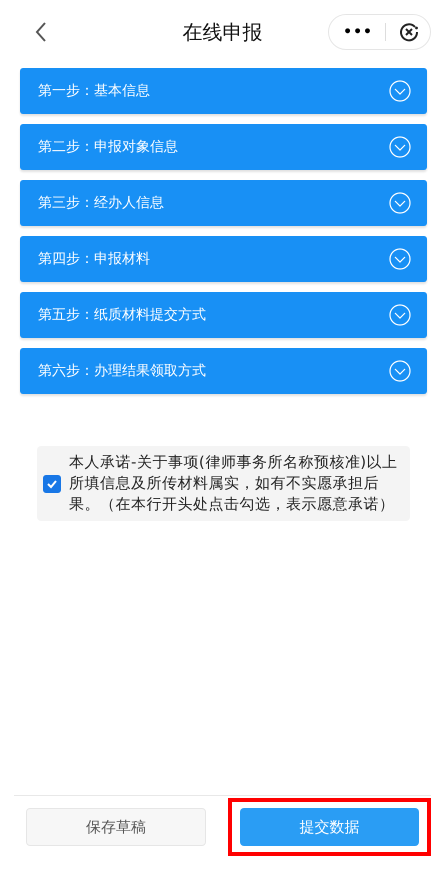 This screenshot has height=894, width=445. What do you see at coordinates (223, 371) in the screenshot?
I see `step-header: 第六步：办理结果领取方式` at bounding box center [223, 371].